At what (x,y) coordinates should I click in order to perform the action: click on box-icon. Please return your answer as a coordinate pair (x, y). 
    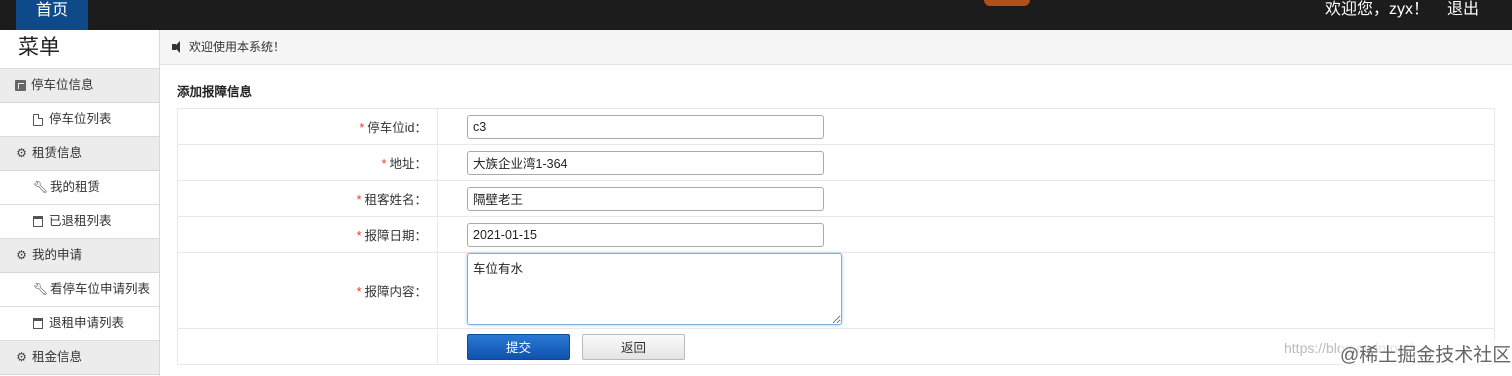
    Looking at the image, I should click on (20, 85).